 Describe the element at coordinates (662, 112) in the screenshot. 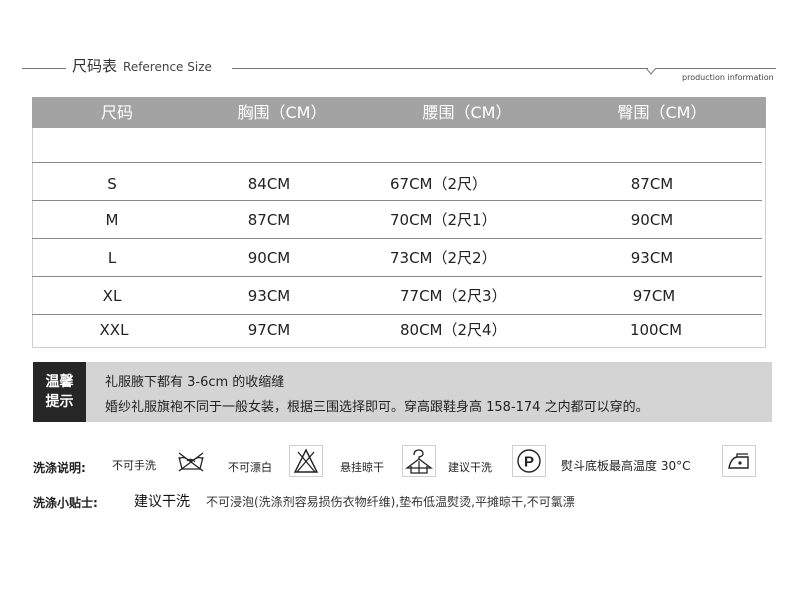

I see `header-hip: 臀围（CM）` at that location.